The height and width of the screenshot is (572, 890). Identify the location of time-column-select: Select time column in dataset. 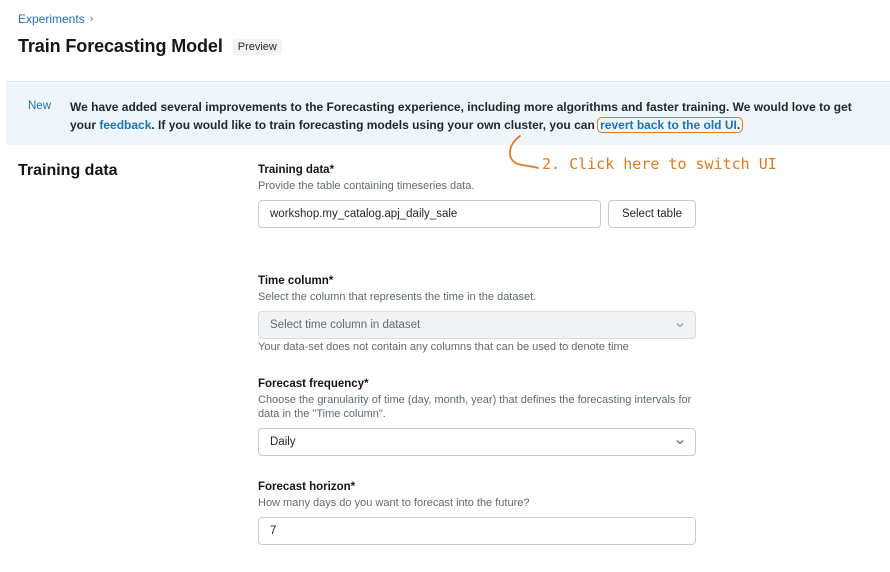
(477, 325).